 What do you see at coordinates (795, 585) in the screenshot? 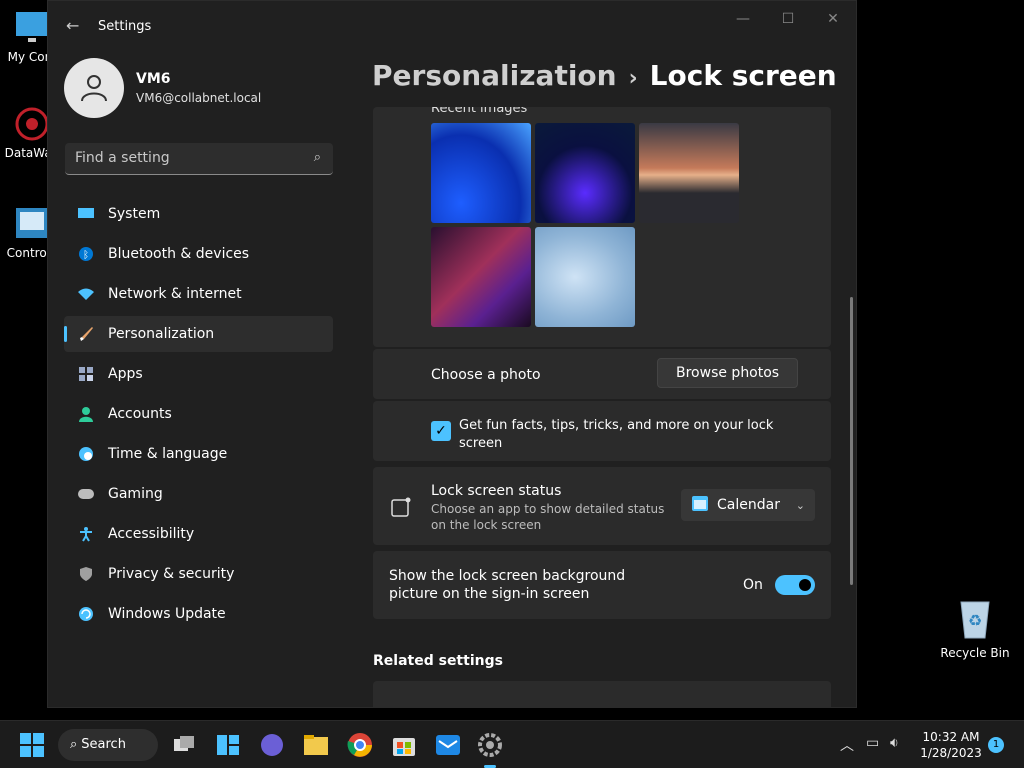
I see `signin-background-toggle` at bounding box center [795, 585].